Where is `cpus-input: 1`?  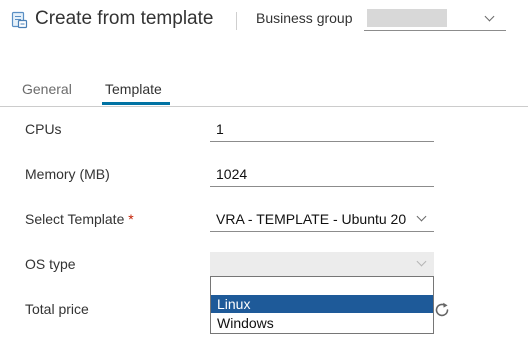 cpus-input: 1 is located at coordinates (322, 129).